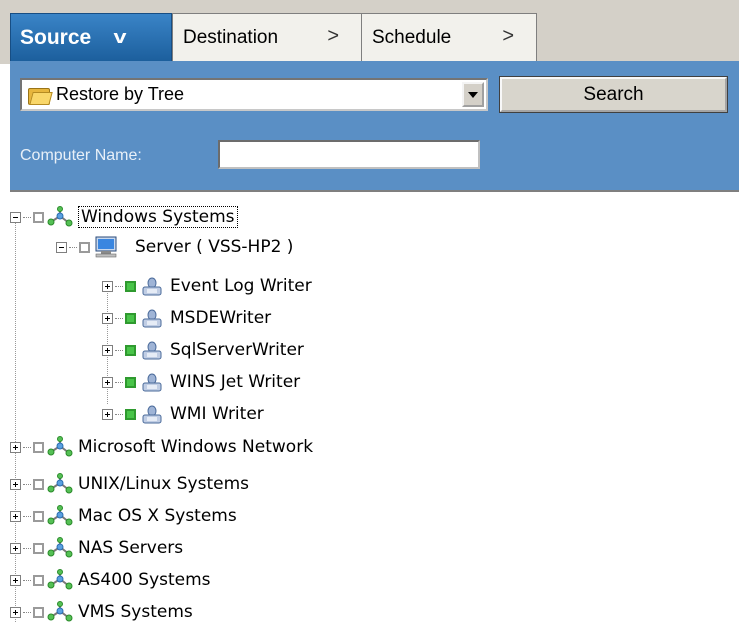 This screenshot has height=632, width=739. Describe the element at coordinates (106, 247) in the screenshot. I see `computer-icon` at that location.